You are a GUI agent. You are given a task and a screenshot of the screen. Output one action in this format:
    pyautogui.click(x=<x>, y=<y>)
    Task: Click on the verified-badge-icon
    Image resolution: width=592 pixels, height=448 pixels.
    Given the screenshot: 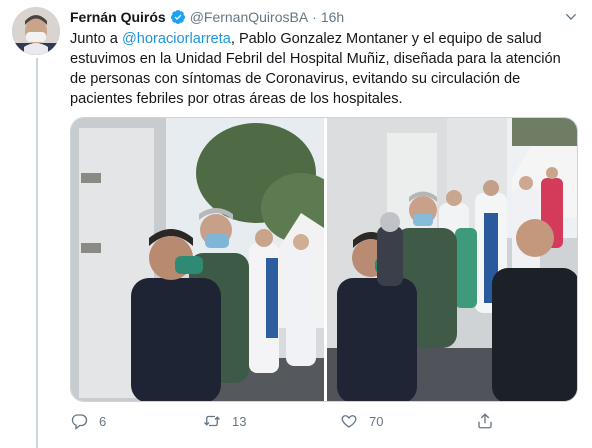 What is the action you would take?
    pyautogui.click(x=178, y=17)
    